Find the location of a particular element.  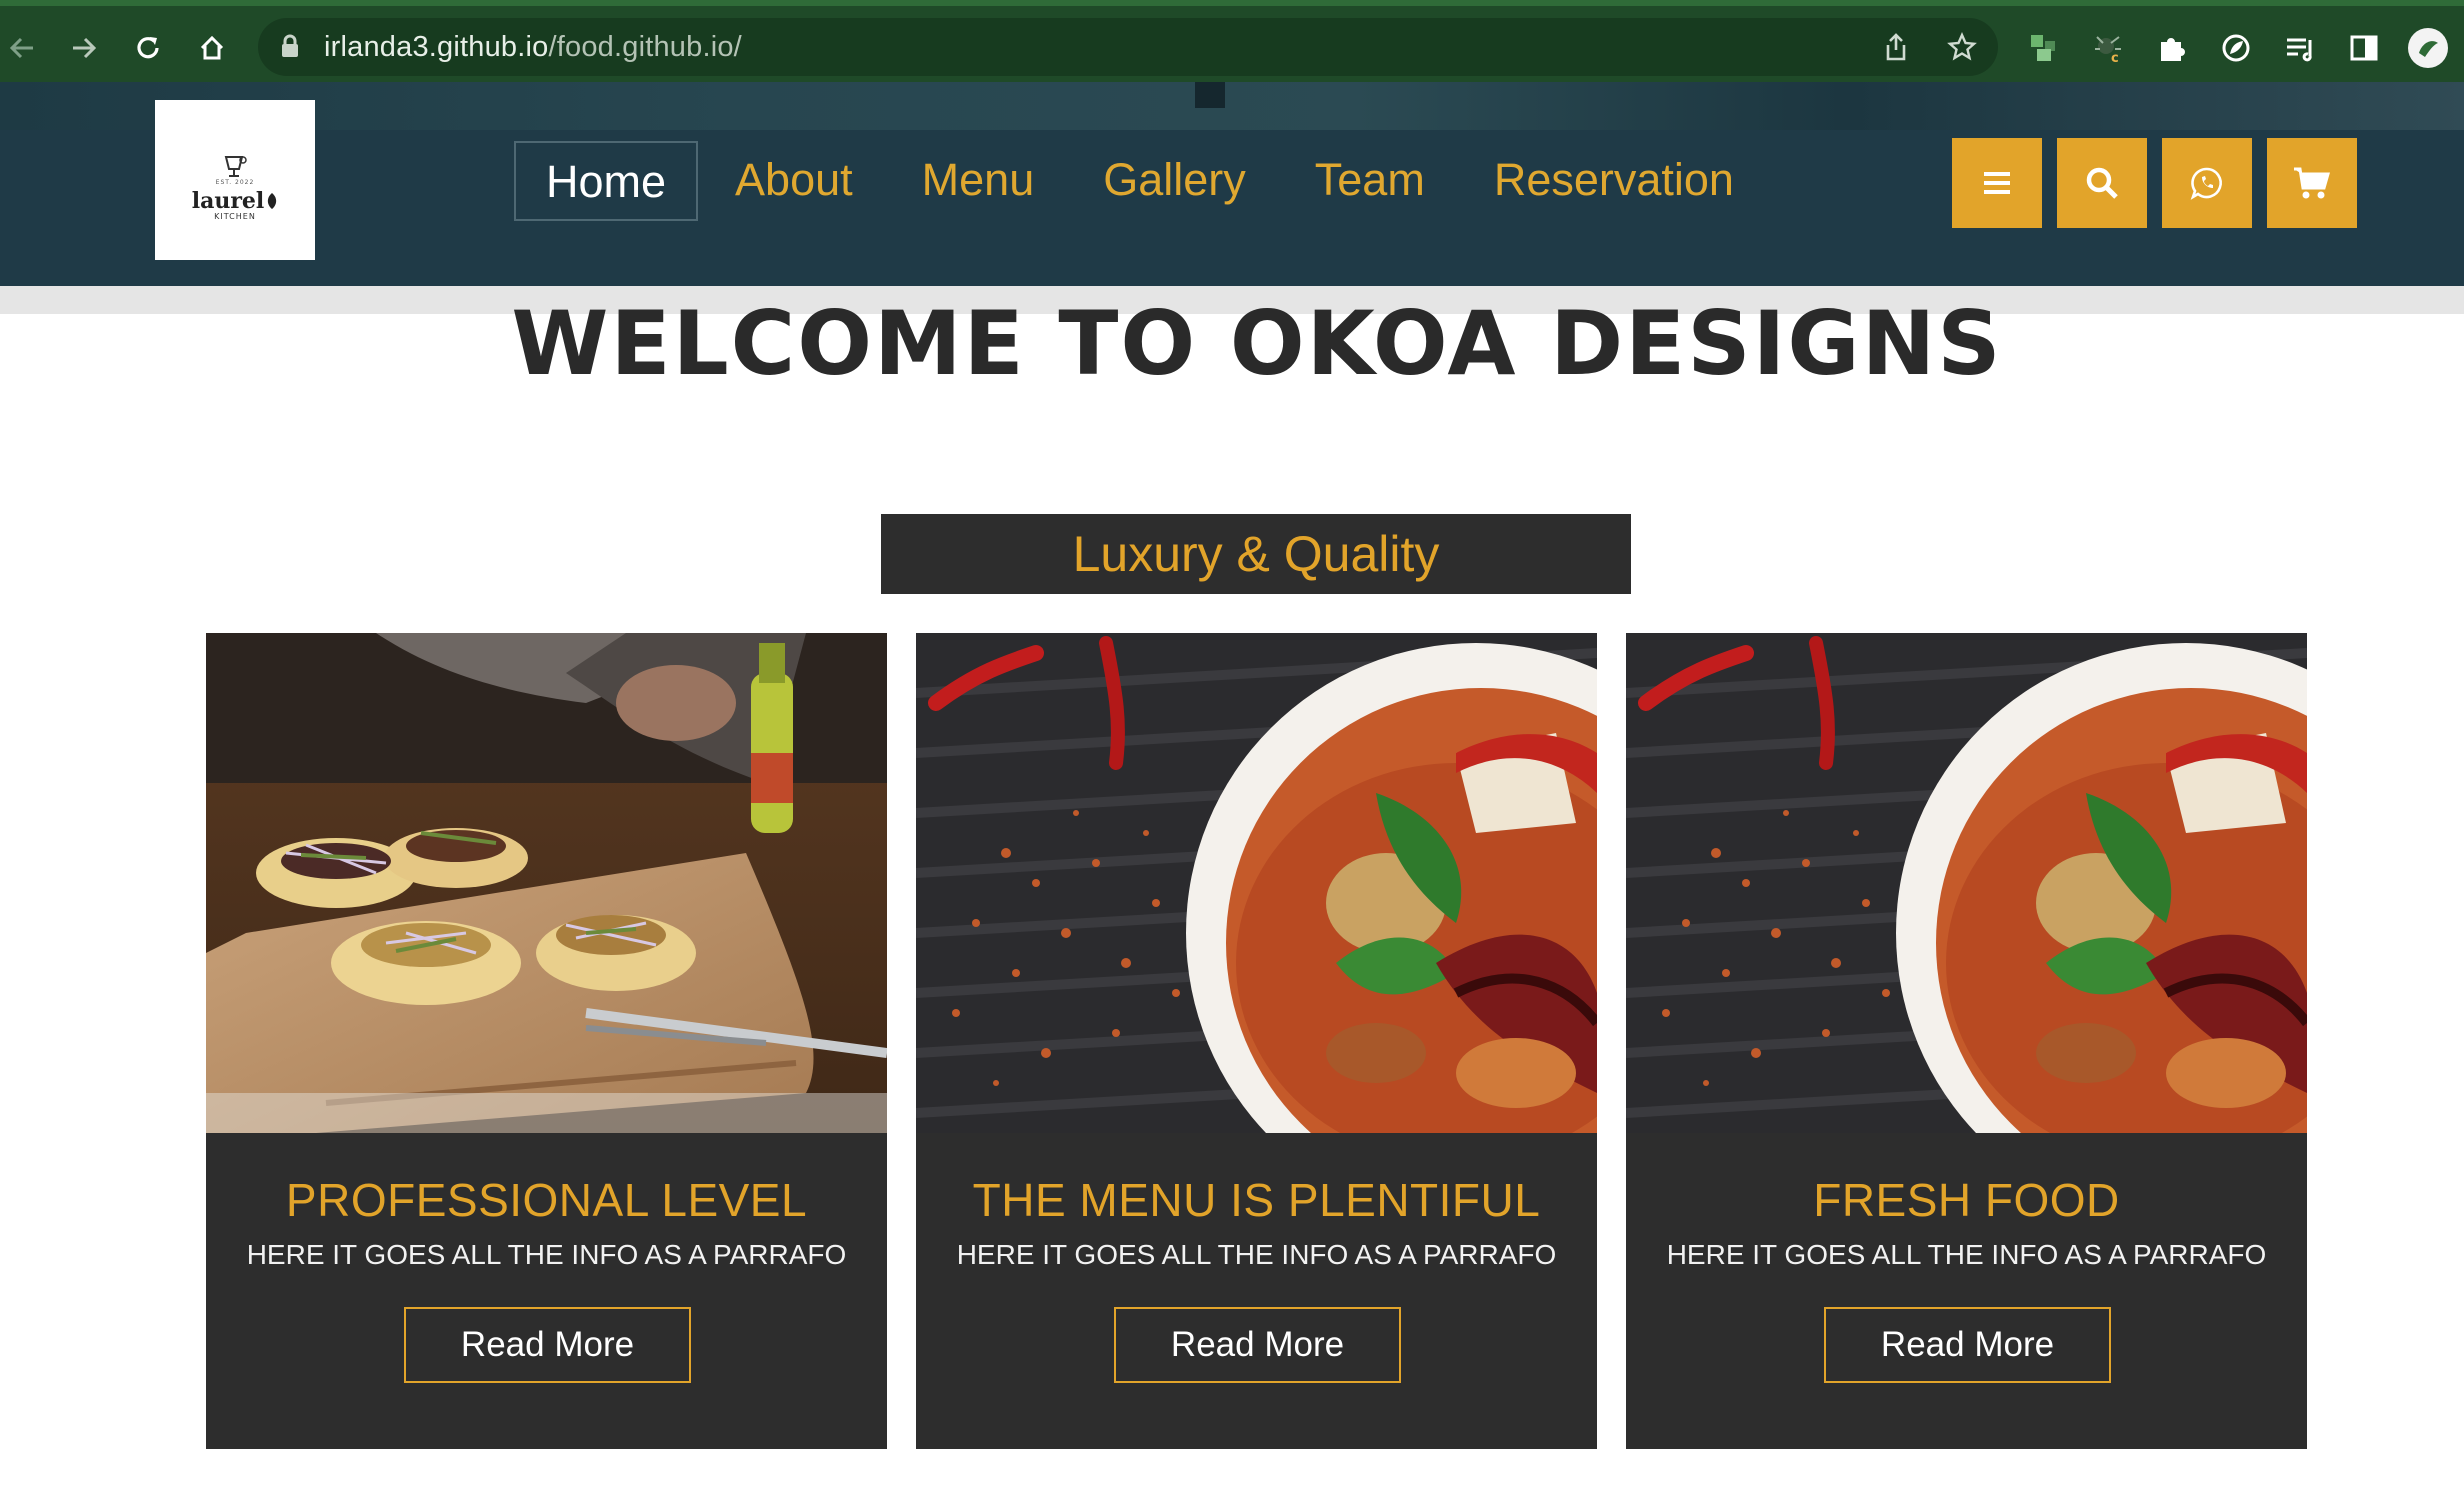

main-navigation: Home About Menu Gallery Team Reservation is located at coordinates (1142, 181).